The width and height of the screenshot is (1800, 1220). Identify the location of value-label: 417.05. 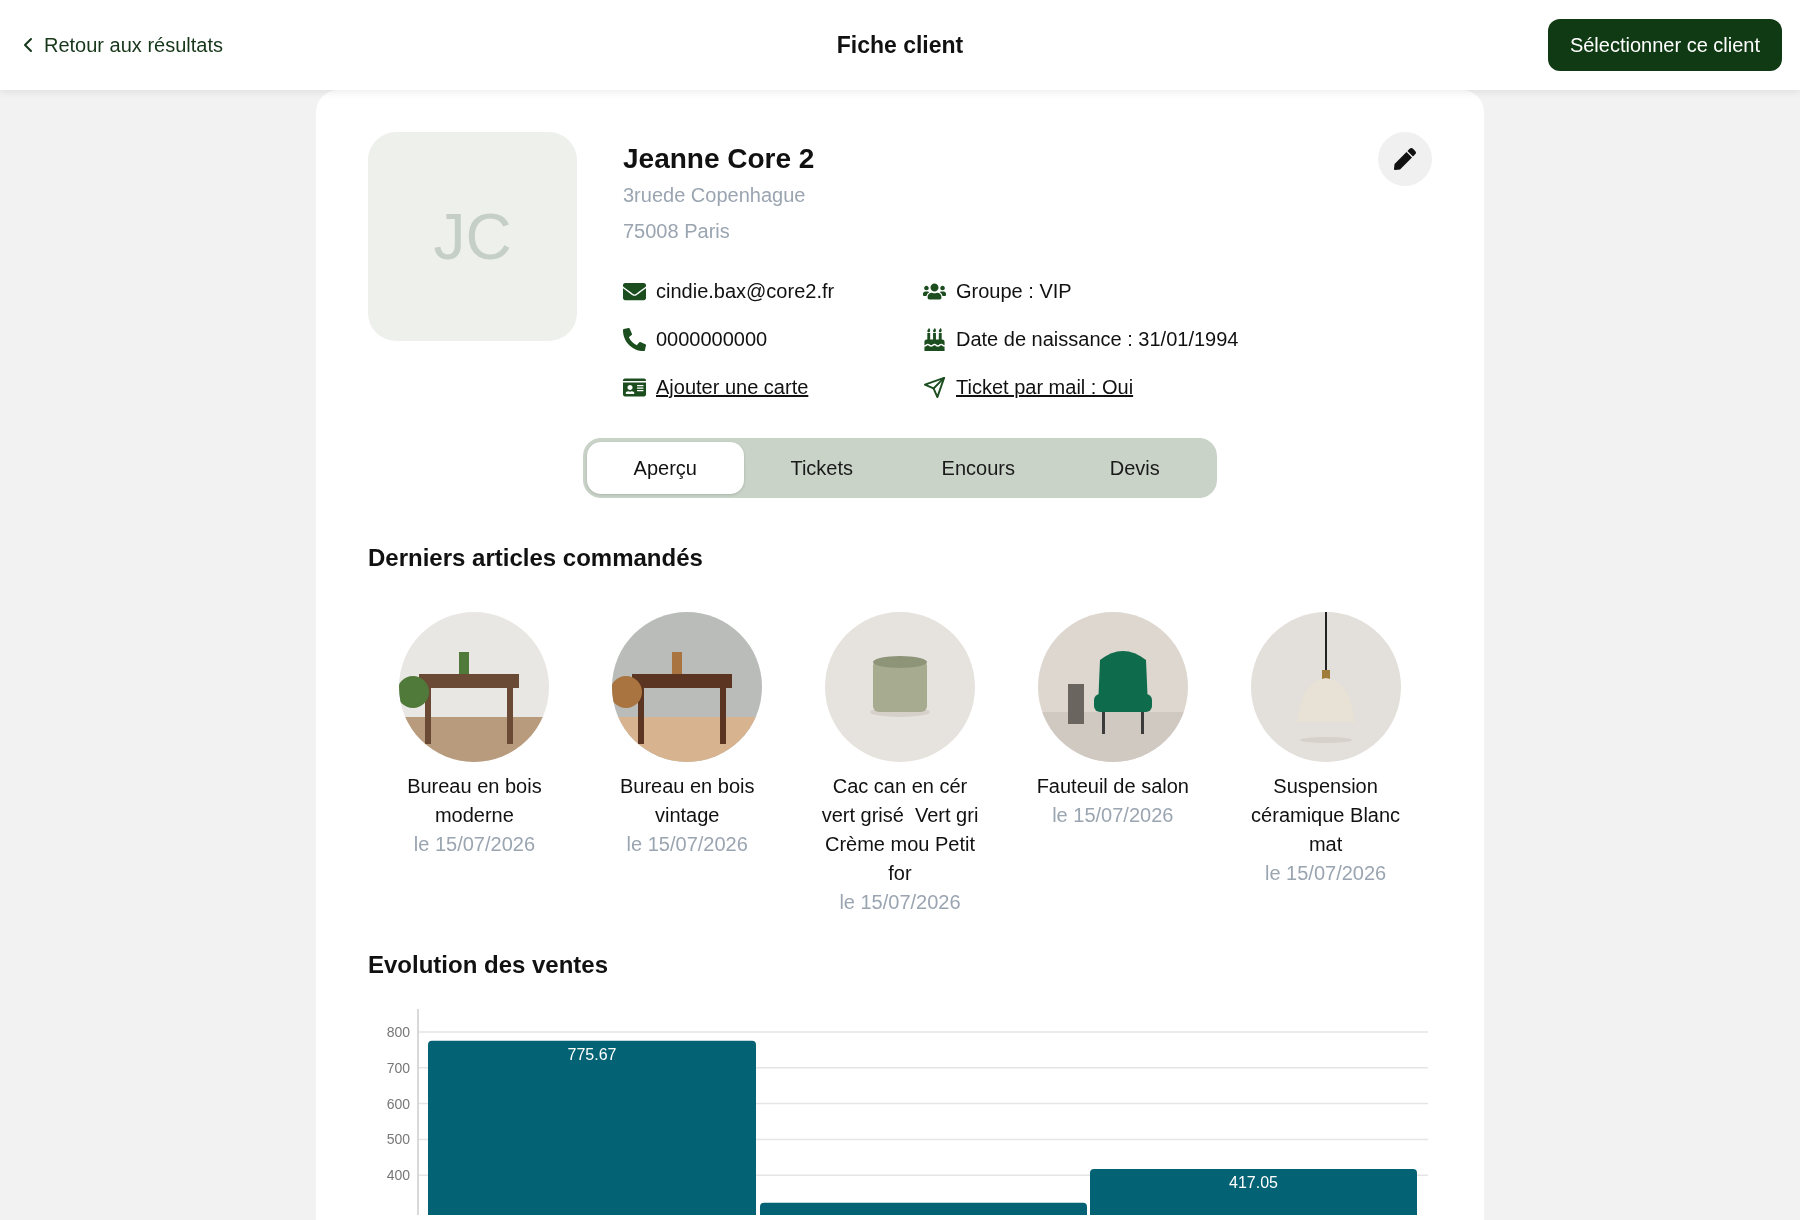
(1253, 1183).